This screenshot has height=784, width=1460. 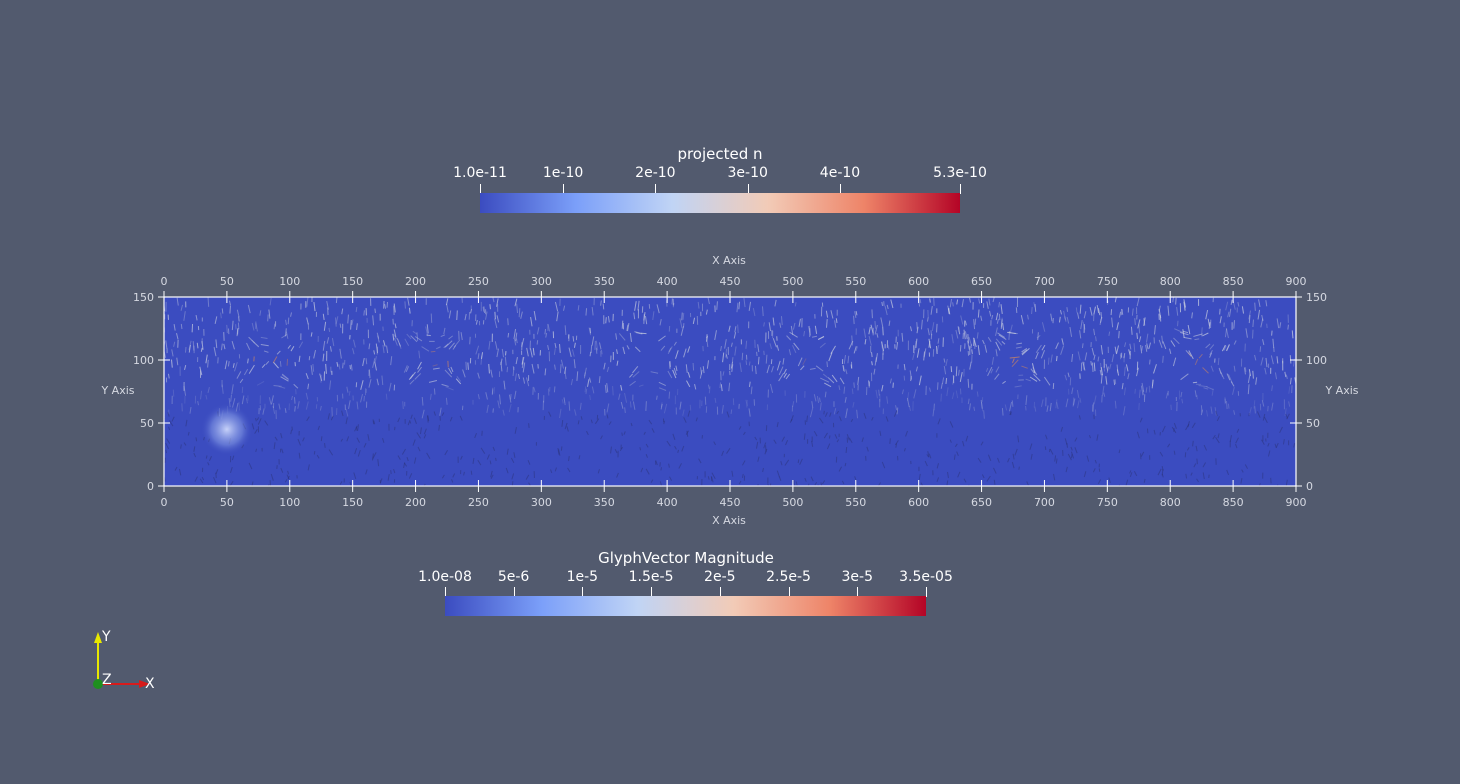 What do you see at coordinates (1296, 502) in the screenshot?
I see `x-tick-label-bottom: 900` at bounding box center [1296, 502].